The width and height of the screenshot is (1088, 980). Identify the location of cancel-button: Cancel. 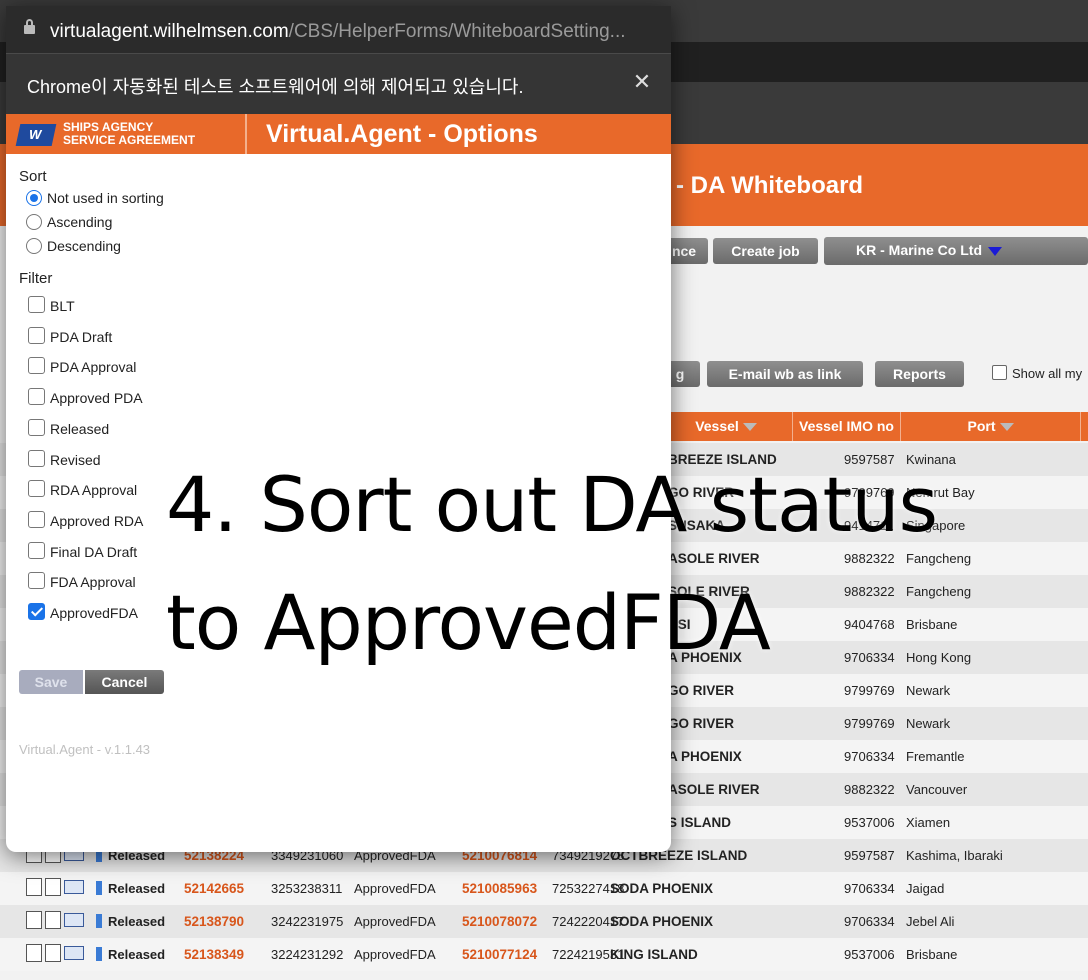
(124, 682).